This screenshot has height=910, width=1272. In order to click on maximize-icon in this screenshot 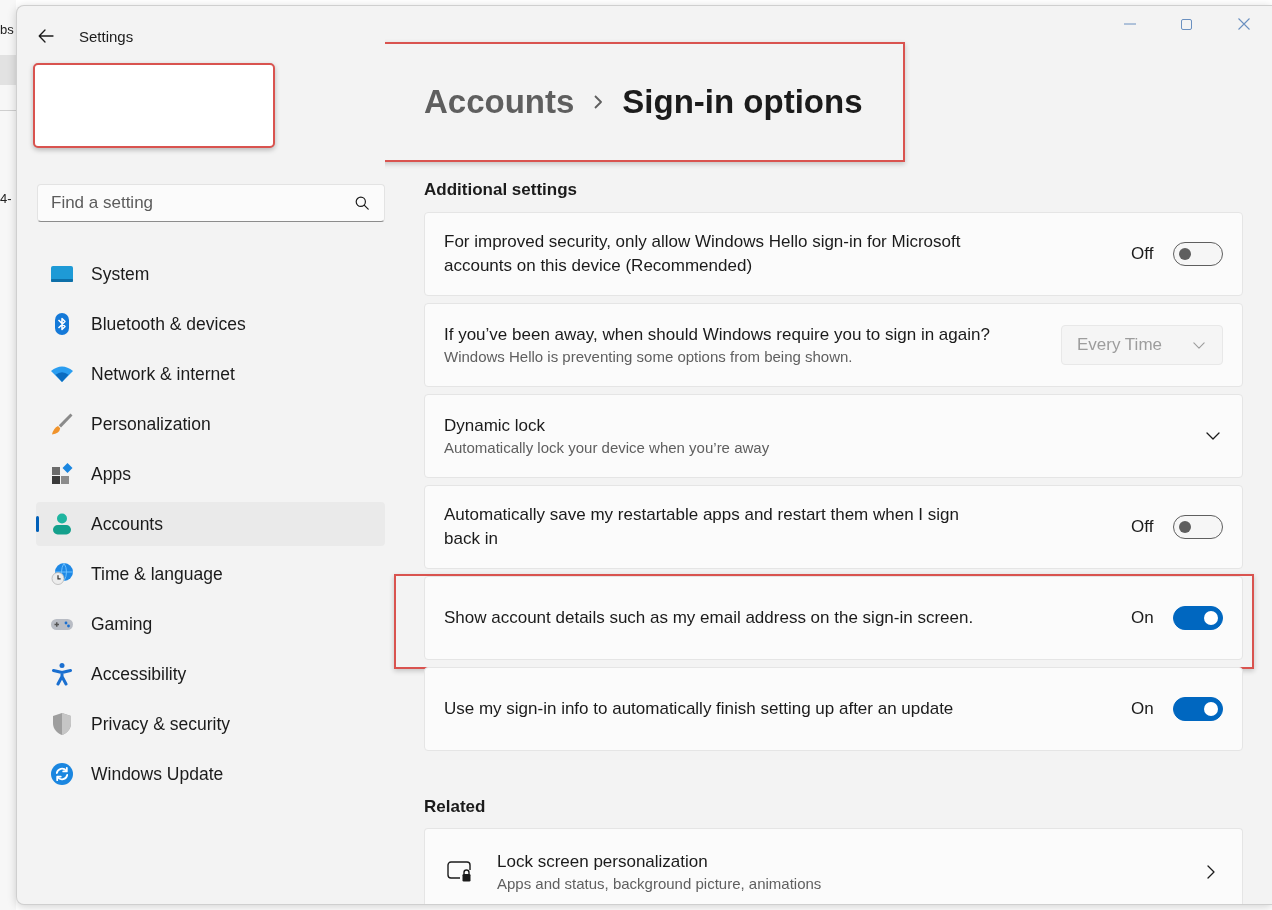, I will do `click(1186, 24)`.